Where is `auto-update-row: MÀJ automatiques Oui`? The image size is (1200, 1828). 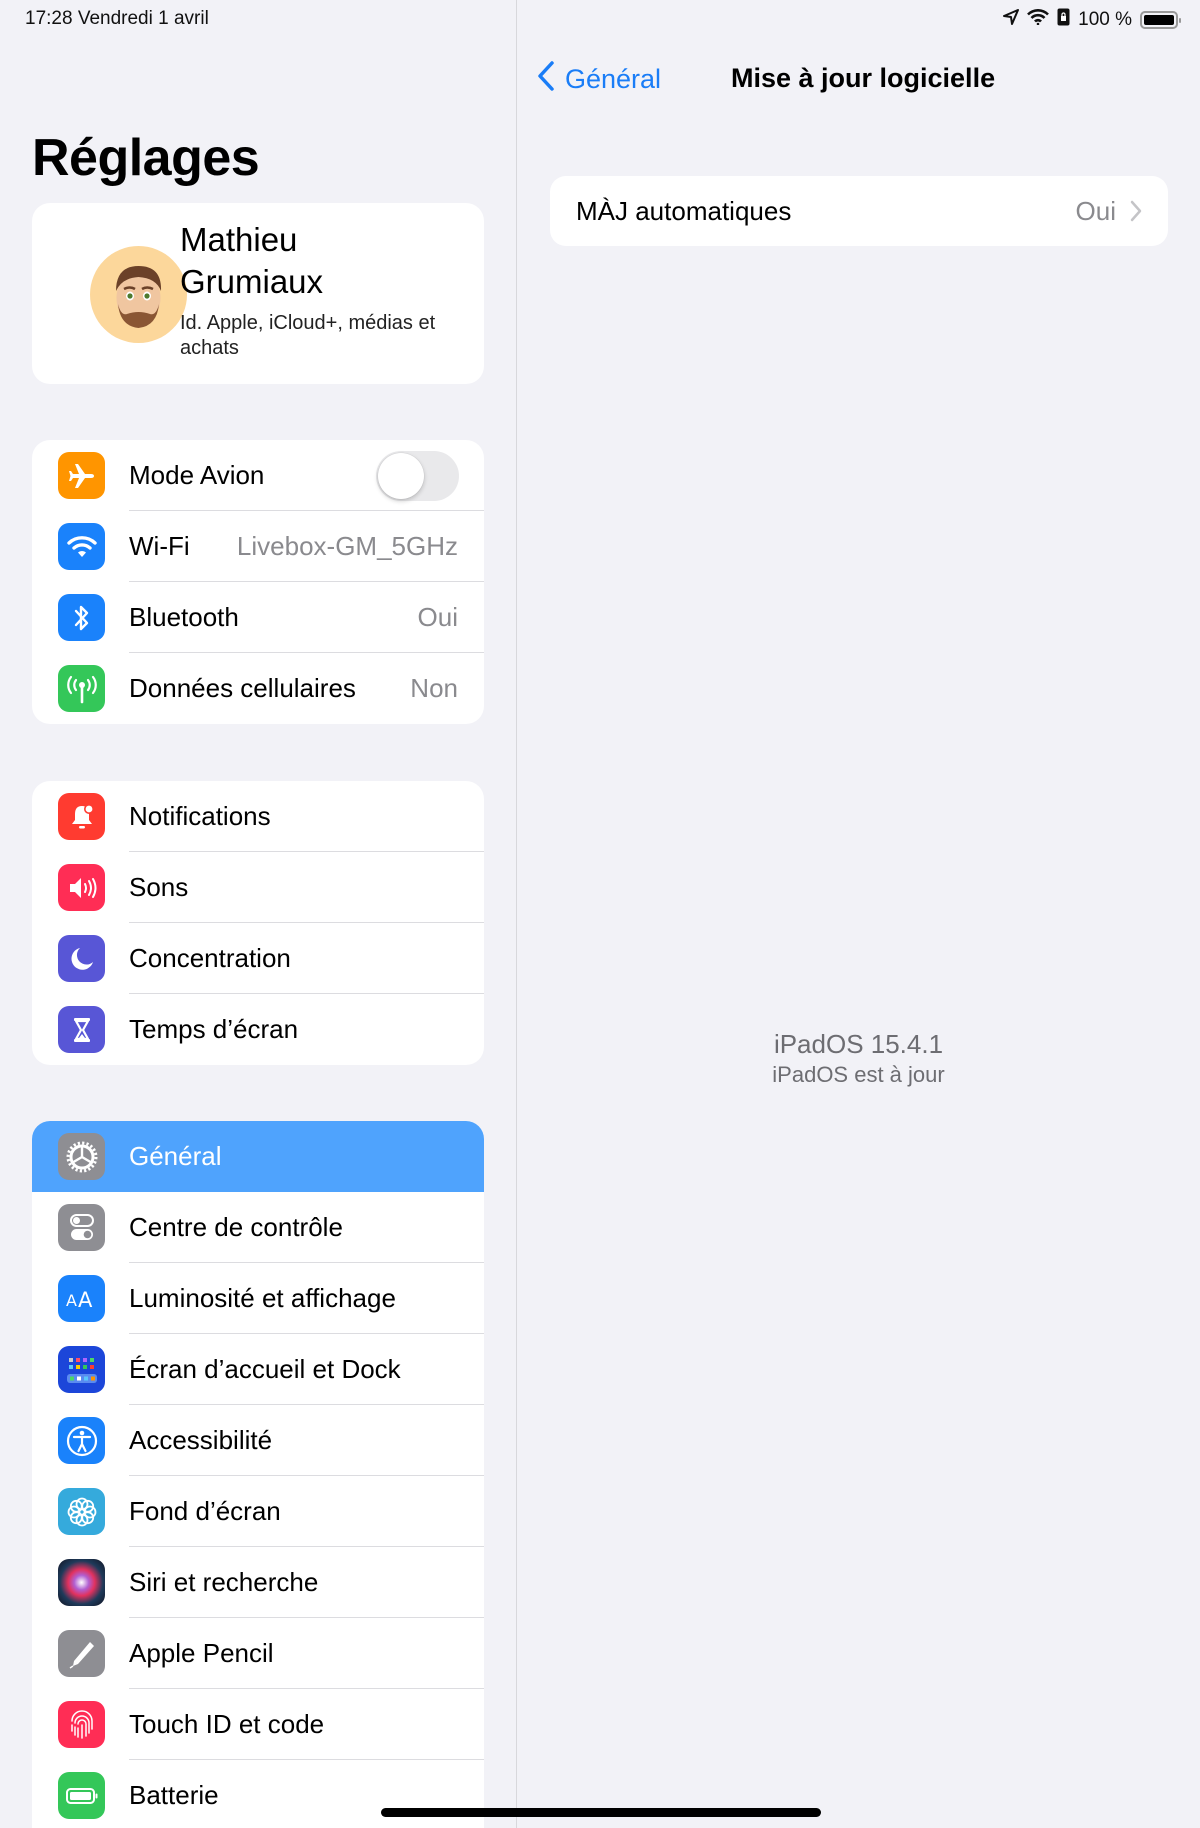
auto-update-row: MÀJ automatiques Oui is located at coordinates (859, 211).